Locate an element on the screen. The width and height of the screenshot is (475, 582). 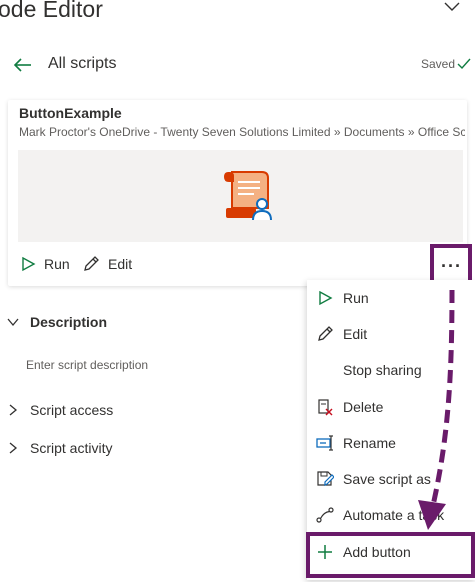
plus-icon is located at coordinates (325, 552).